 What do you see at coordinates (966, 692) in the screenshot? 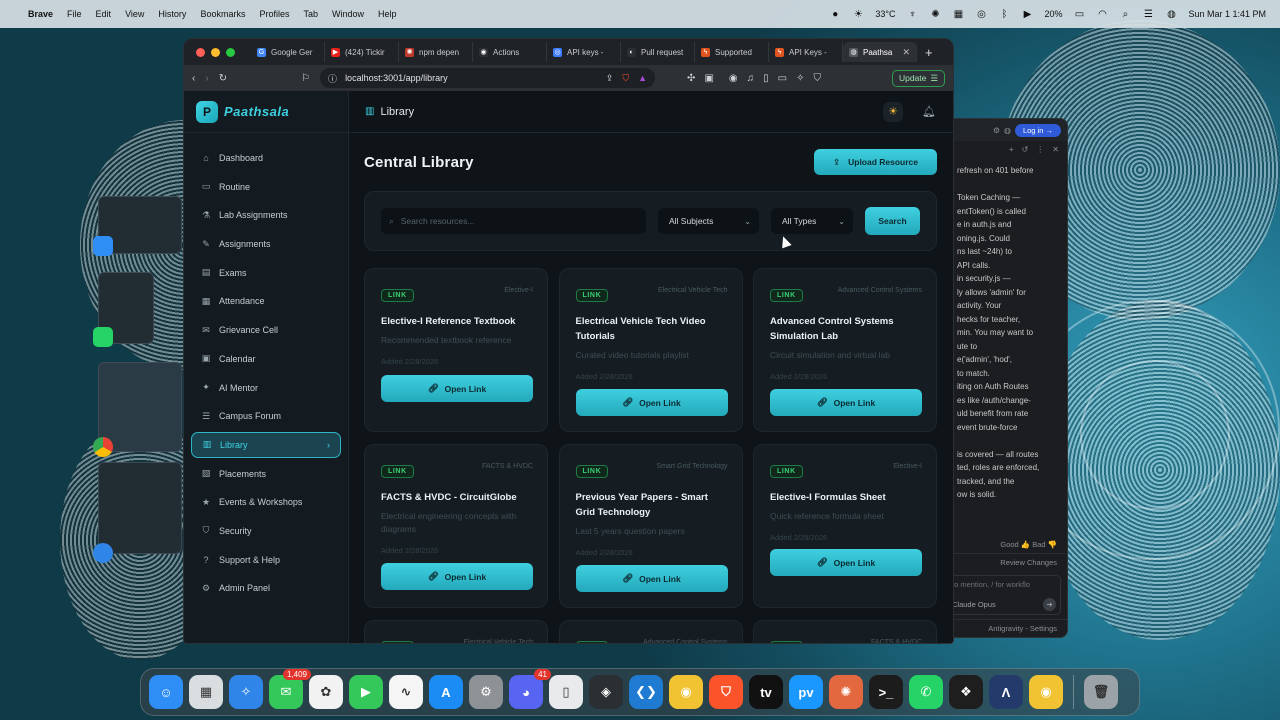
I see `figma-dock-icon: ❖` at bounding box center [966, 692].